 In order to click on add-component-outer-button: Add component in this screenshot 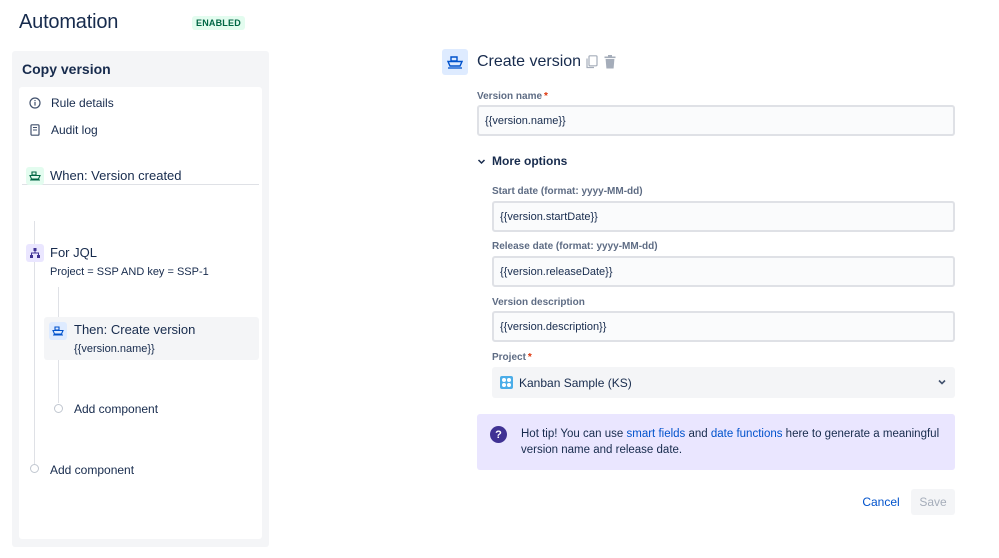, I will do `click(92, 470)`.